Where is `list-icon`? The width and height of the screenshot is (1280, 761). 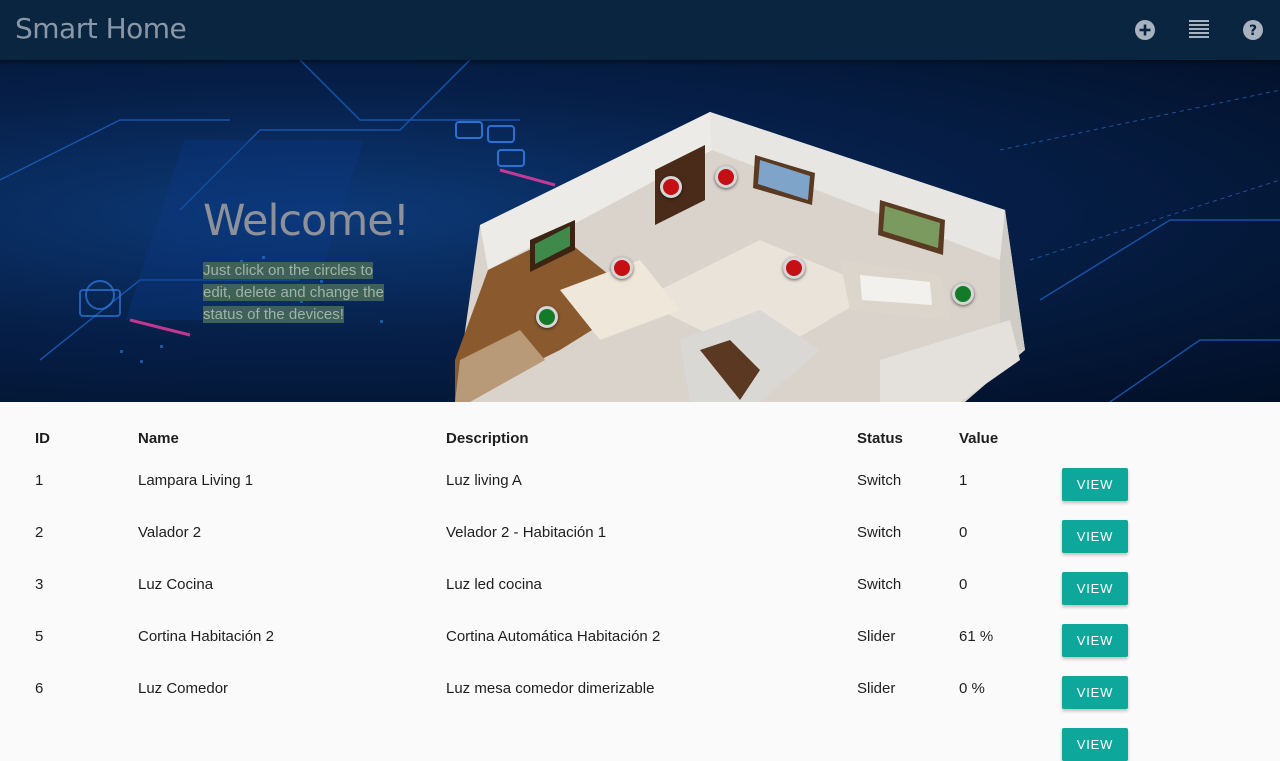 list-icon is located at coordinates (1199, 30).